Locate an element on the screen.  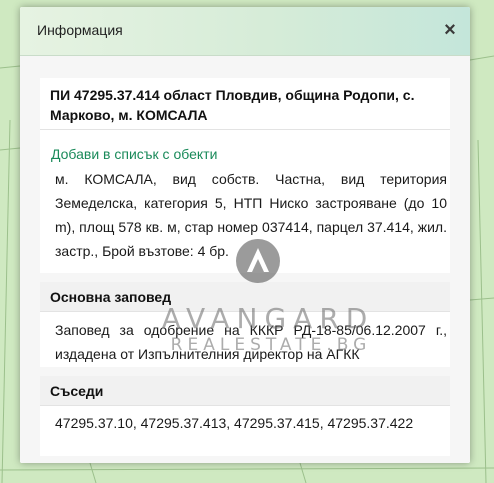
close-icon: × is located at coordinates (450, 30).